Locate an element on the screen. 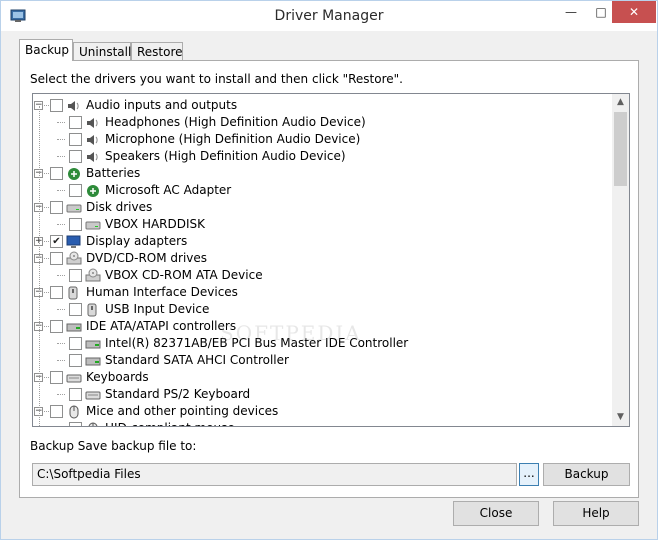  save-label: Backup Save backup file to: is located at coordinates (113, 446).